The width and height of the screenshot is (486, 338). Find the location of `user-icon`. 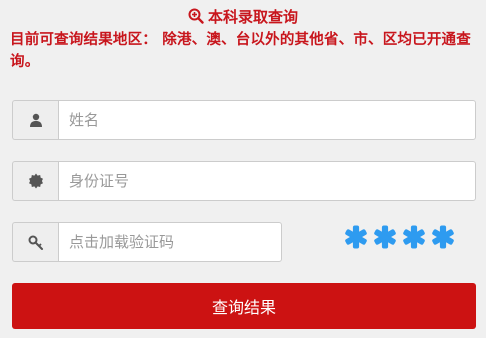

user-icon is located at coordinates (35, 120).